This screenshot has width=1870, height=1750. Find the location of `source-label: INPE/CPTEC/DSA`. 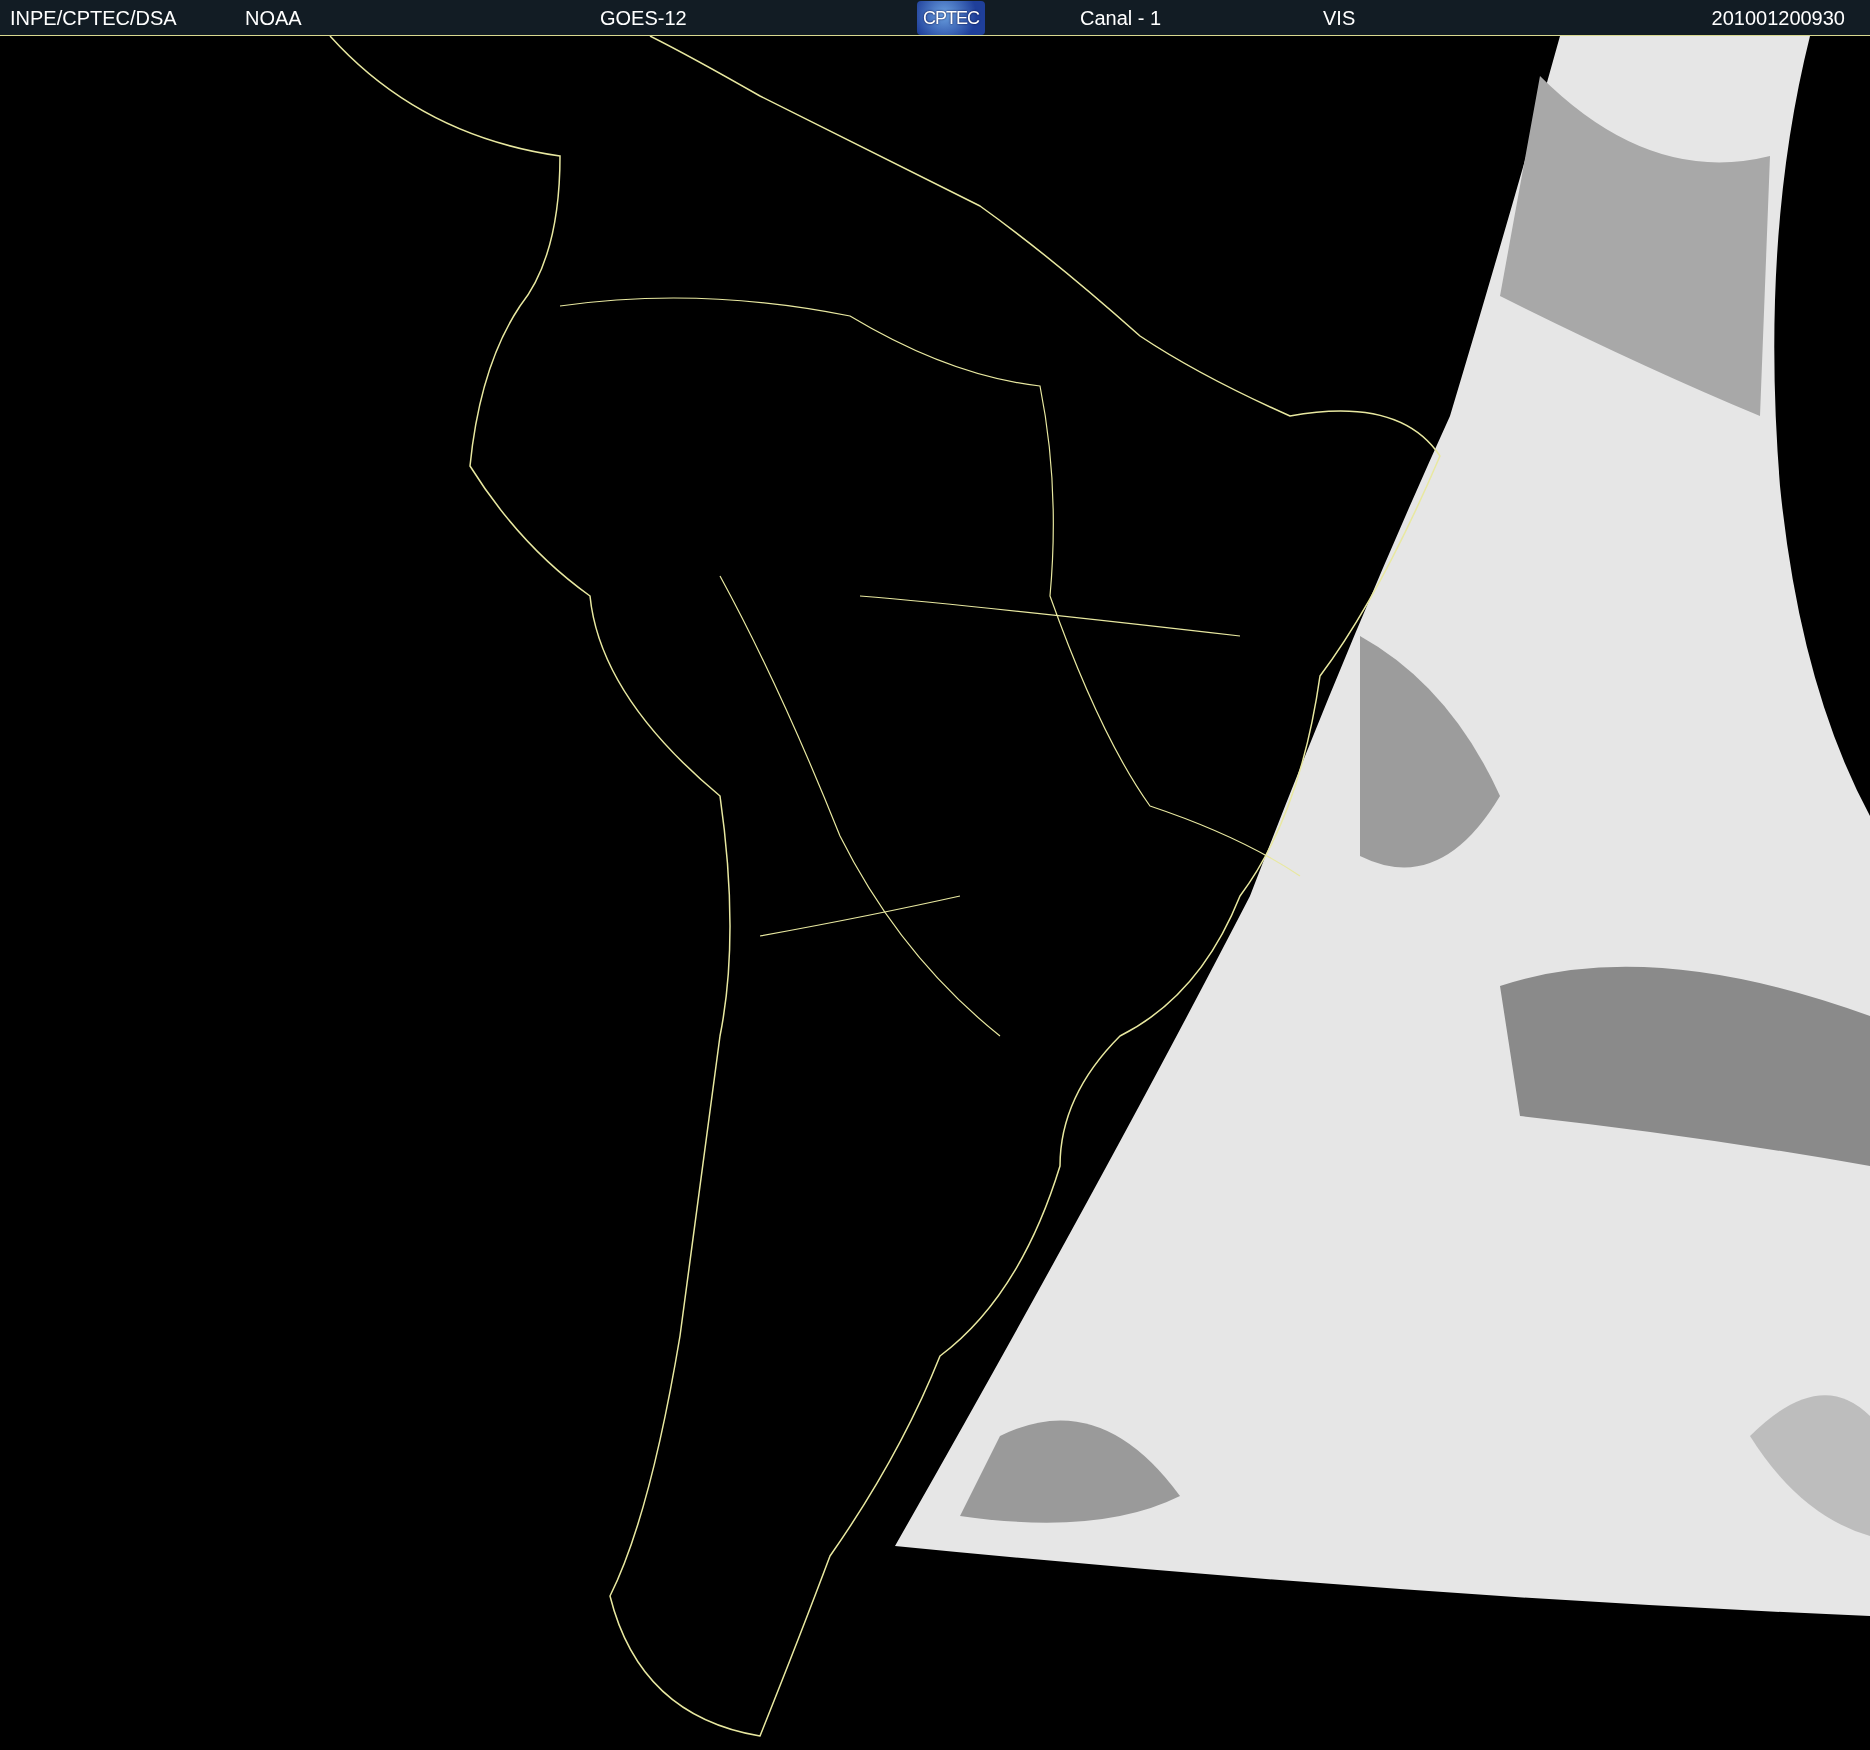

source-label: INPE/CPTEC/DSA is located at coordinates (94, 18).